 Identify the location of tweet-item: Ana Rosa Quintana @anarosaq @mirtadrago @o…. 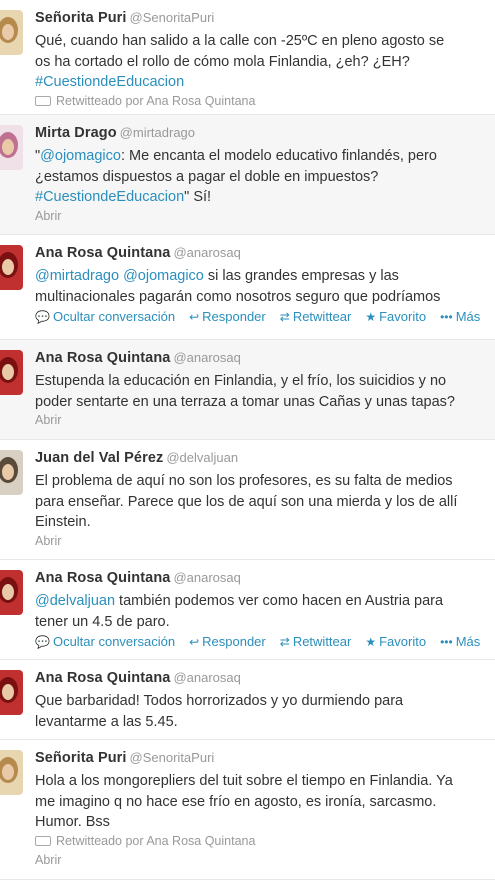
(247, 287).